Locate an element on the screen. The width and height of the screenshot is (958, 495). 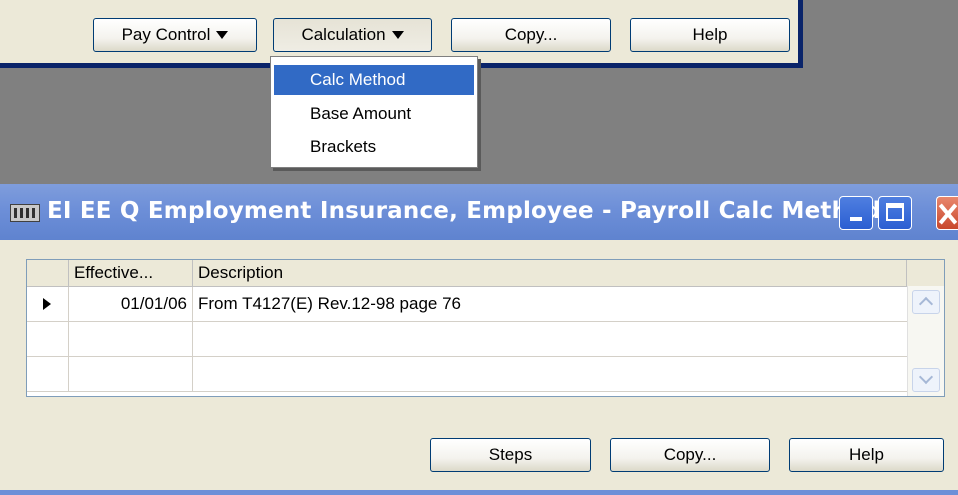
steps-label: Steps is located at coordinates (510, 454).